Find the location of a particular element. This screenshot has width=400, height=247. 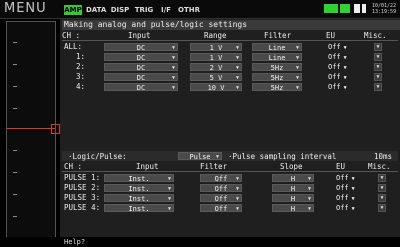

power-icon is located at coordinates (364, 8).